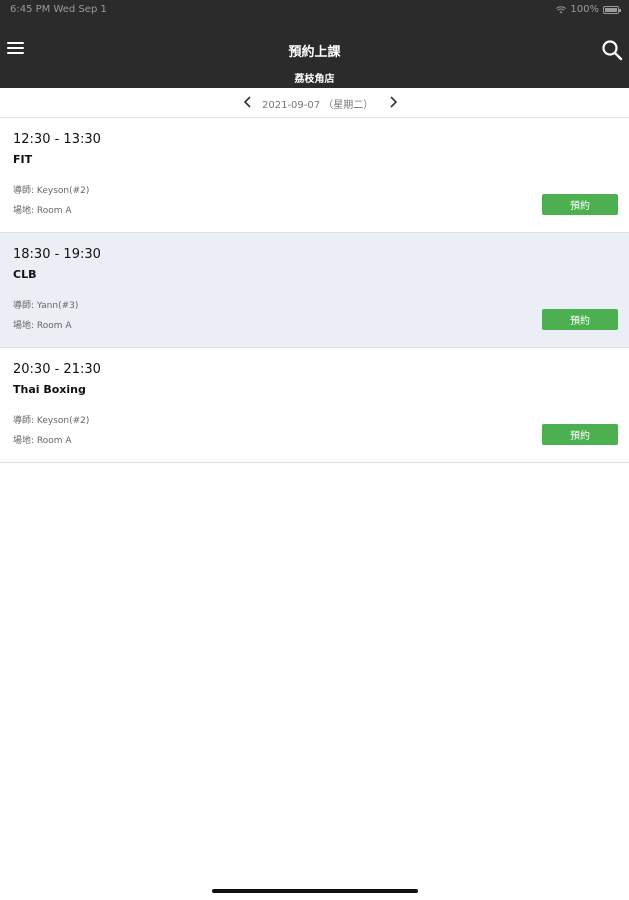 The width and height of the screenshot is (629, 900). I want to click on page-title: 預約上課, so click(314, 52).